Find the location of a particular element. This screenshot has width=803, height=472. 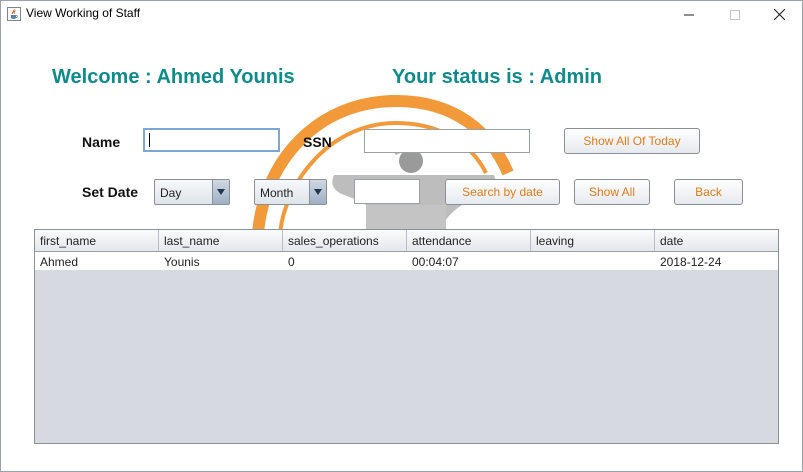

cell-sales-operations: 0 is located at coordinates (291, 262).